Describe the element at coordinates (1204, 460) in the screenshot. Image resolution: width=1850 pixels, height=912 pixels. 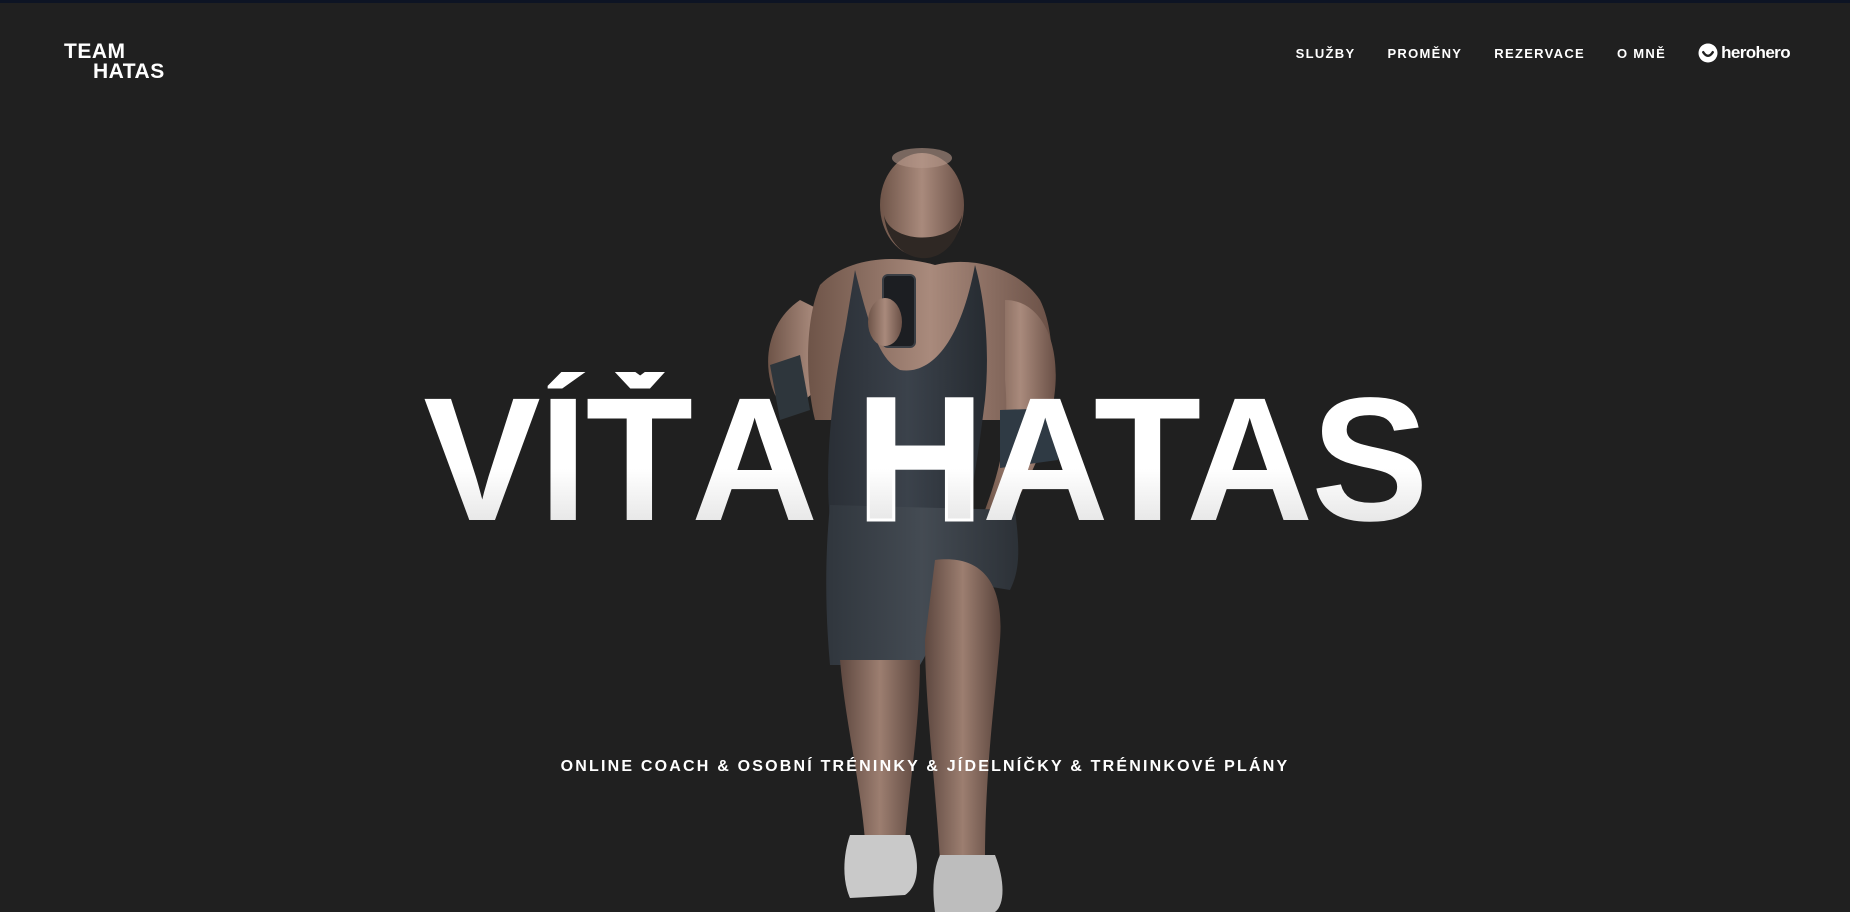
I see `hero-title-part-2: ATAS` at that location.